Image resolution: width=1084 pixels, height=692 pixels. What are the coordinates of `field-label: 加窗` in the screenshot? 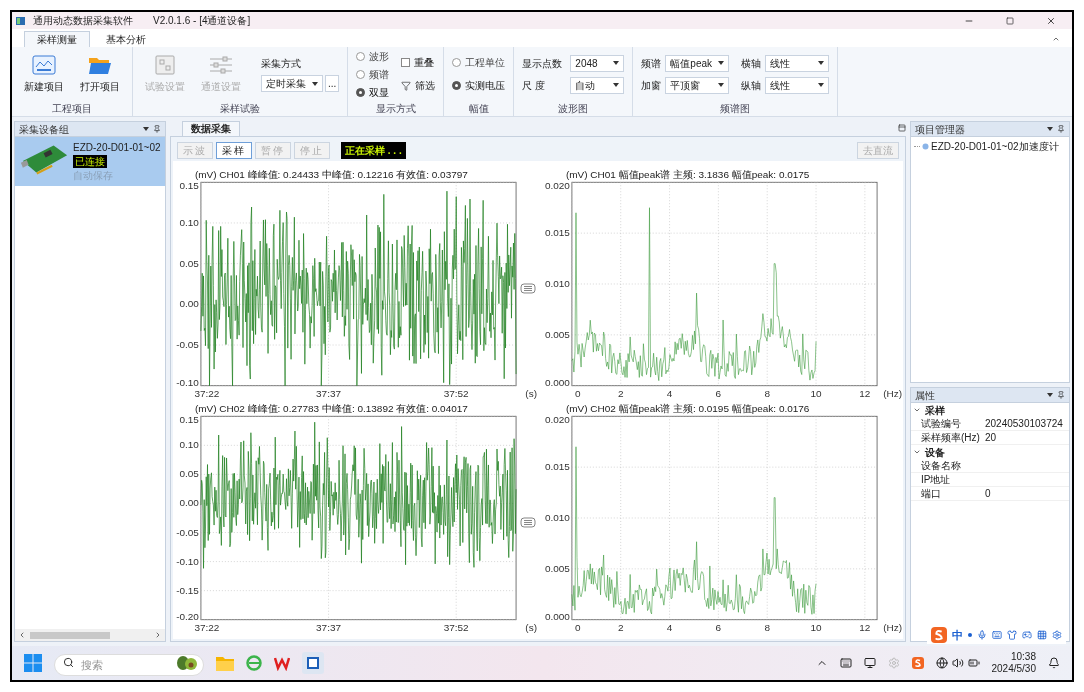 It's located at (651, 85).